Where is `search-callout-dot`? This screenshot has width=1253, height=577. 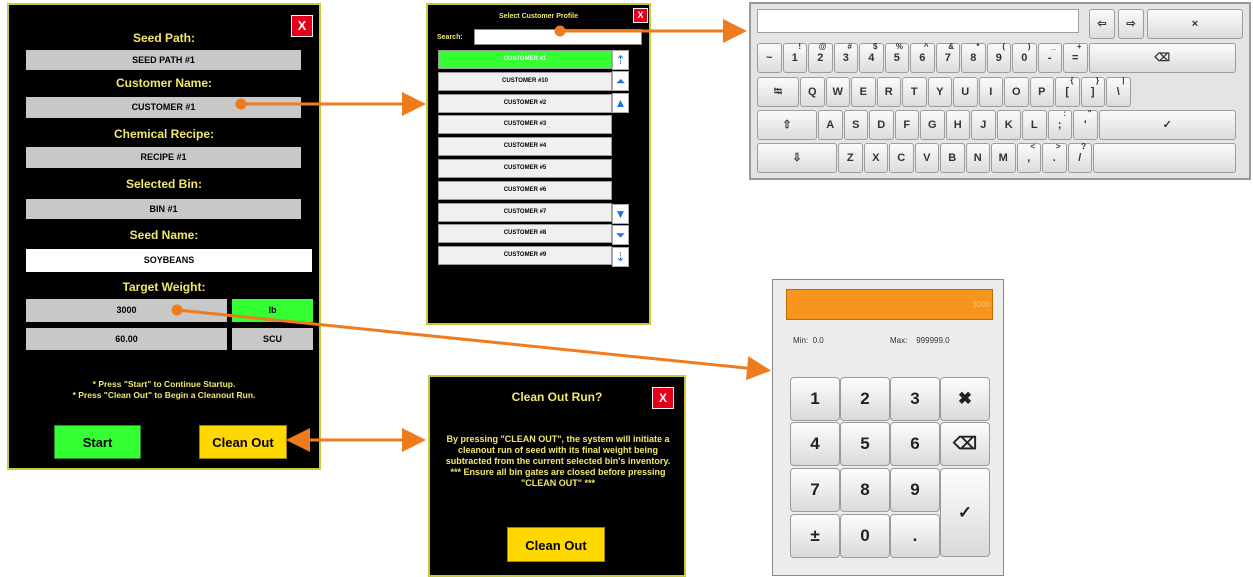
search-callout-dot is located at coordinates (560, 31).